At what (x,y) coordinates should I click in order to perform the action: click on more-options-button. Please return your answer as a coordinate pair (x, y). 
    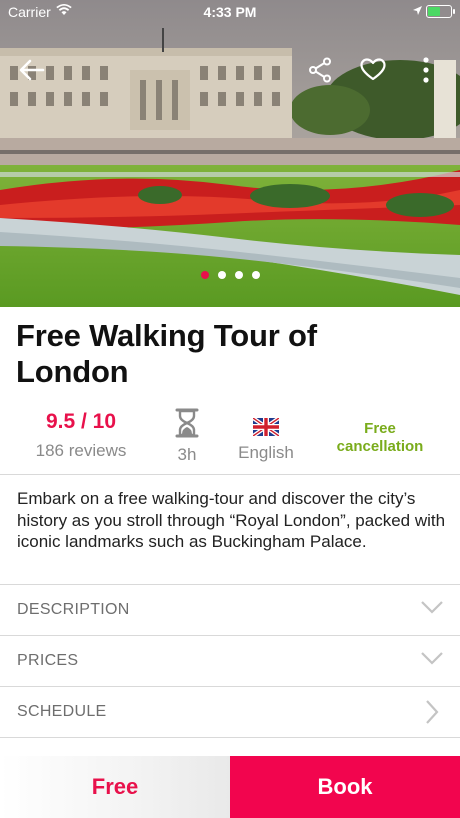
    Looking at the image, I should click on (426, 70).